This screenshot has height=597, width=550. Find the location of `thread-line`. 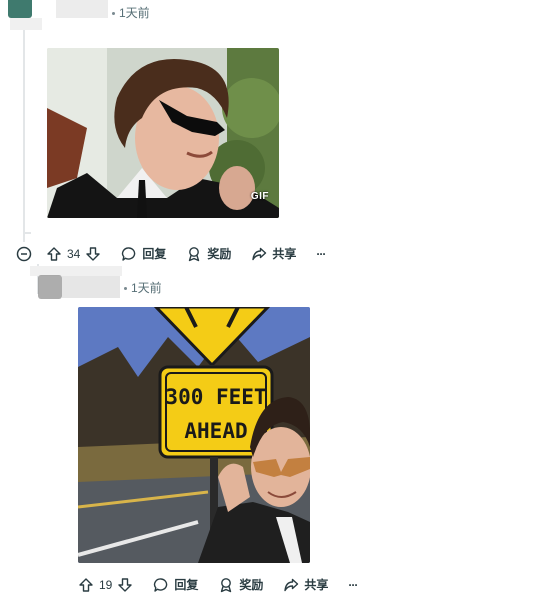

thread-line is located at coordinates (24, 136).